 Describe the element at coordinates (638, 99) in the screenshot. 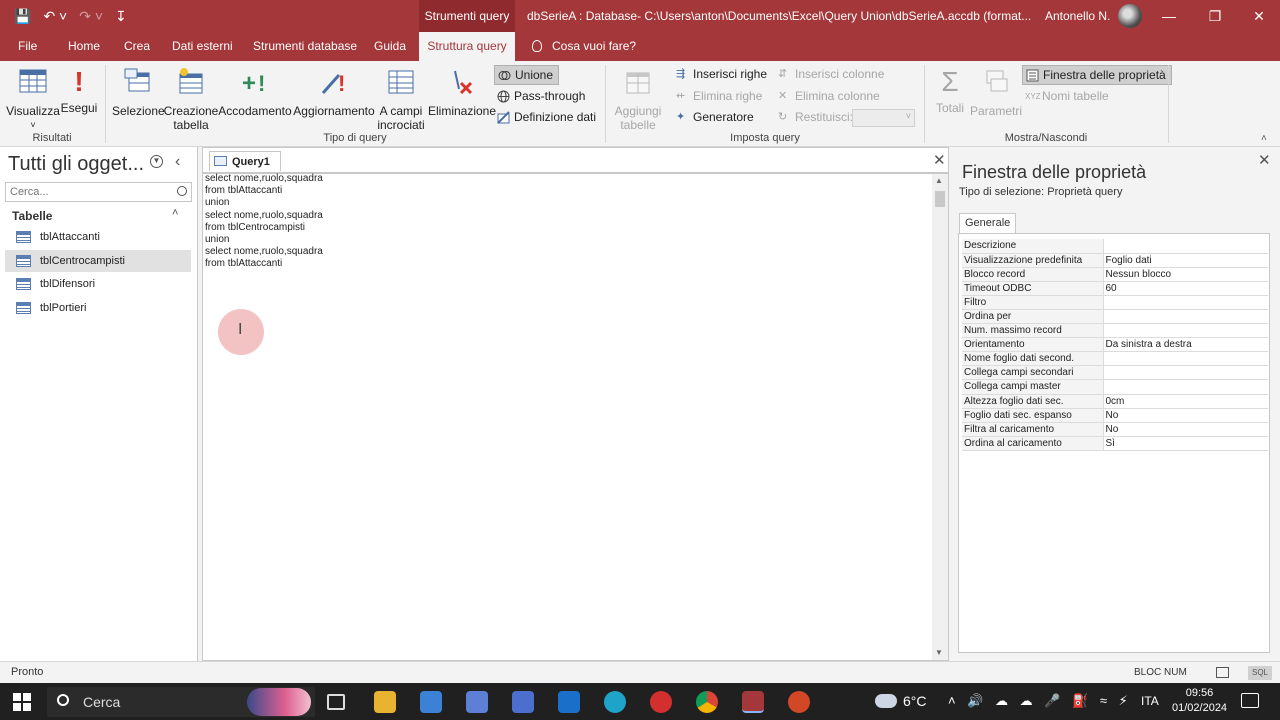

I see `aggiungi-tabelle-button: Aggiungi tabelle` at that location.